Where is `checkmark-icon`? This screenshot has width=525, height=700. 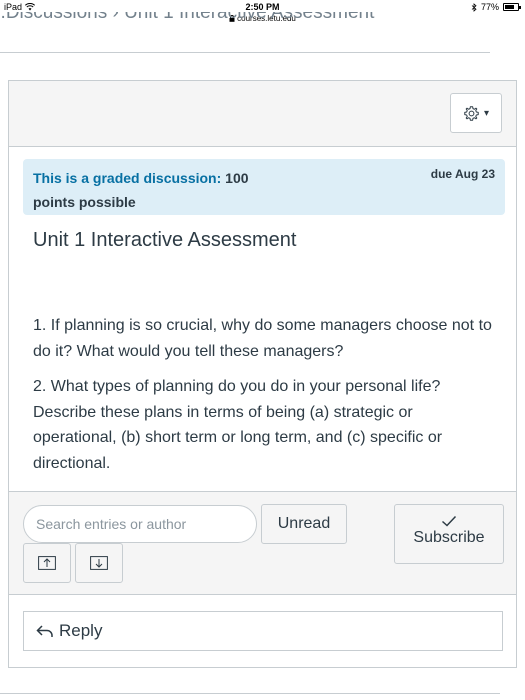
checkmark-icon is located at coordinates (449, 521).